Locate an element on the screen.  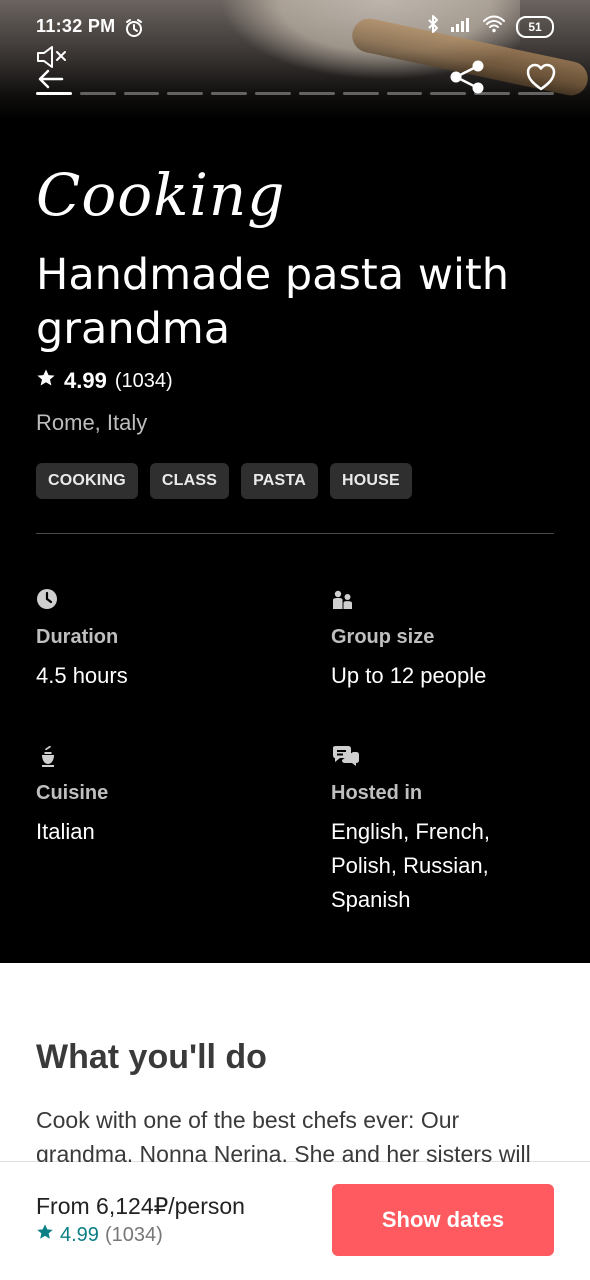
language-line: Spanish is located at coordinates (371, 899).